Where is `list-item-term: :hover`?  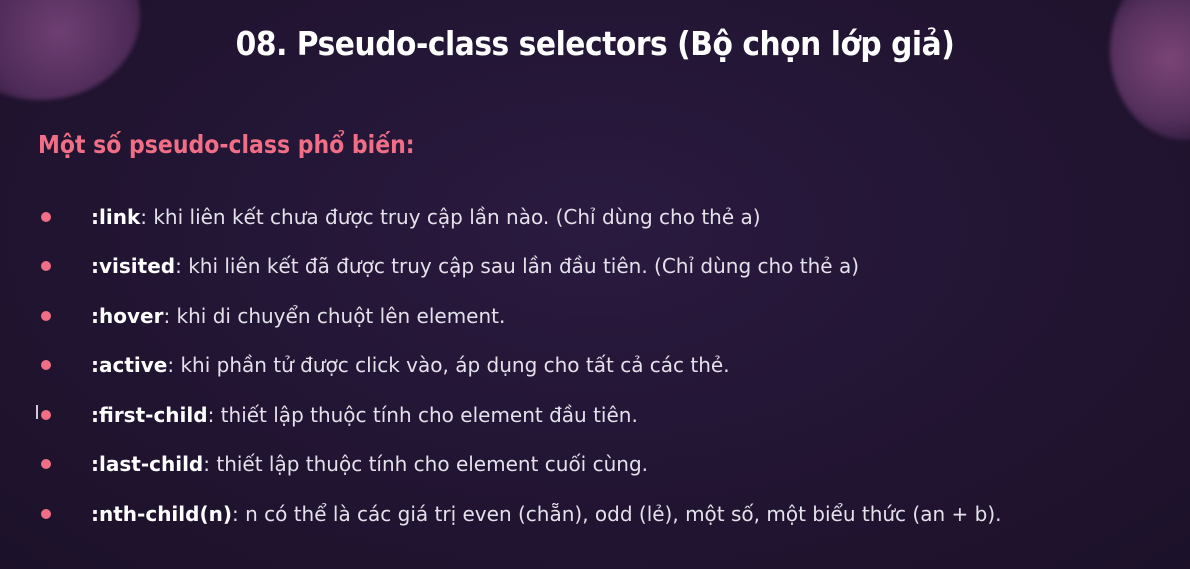
list-item-term: :hover is located at coordinates (127, 315).